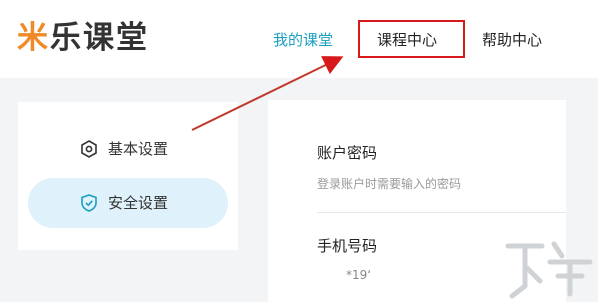  What do you see at coordinates (138, 149) in the screenshot?
I see `sidebar-item-label: 基本设置` at bounding box center [138, 149].